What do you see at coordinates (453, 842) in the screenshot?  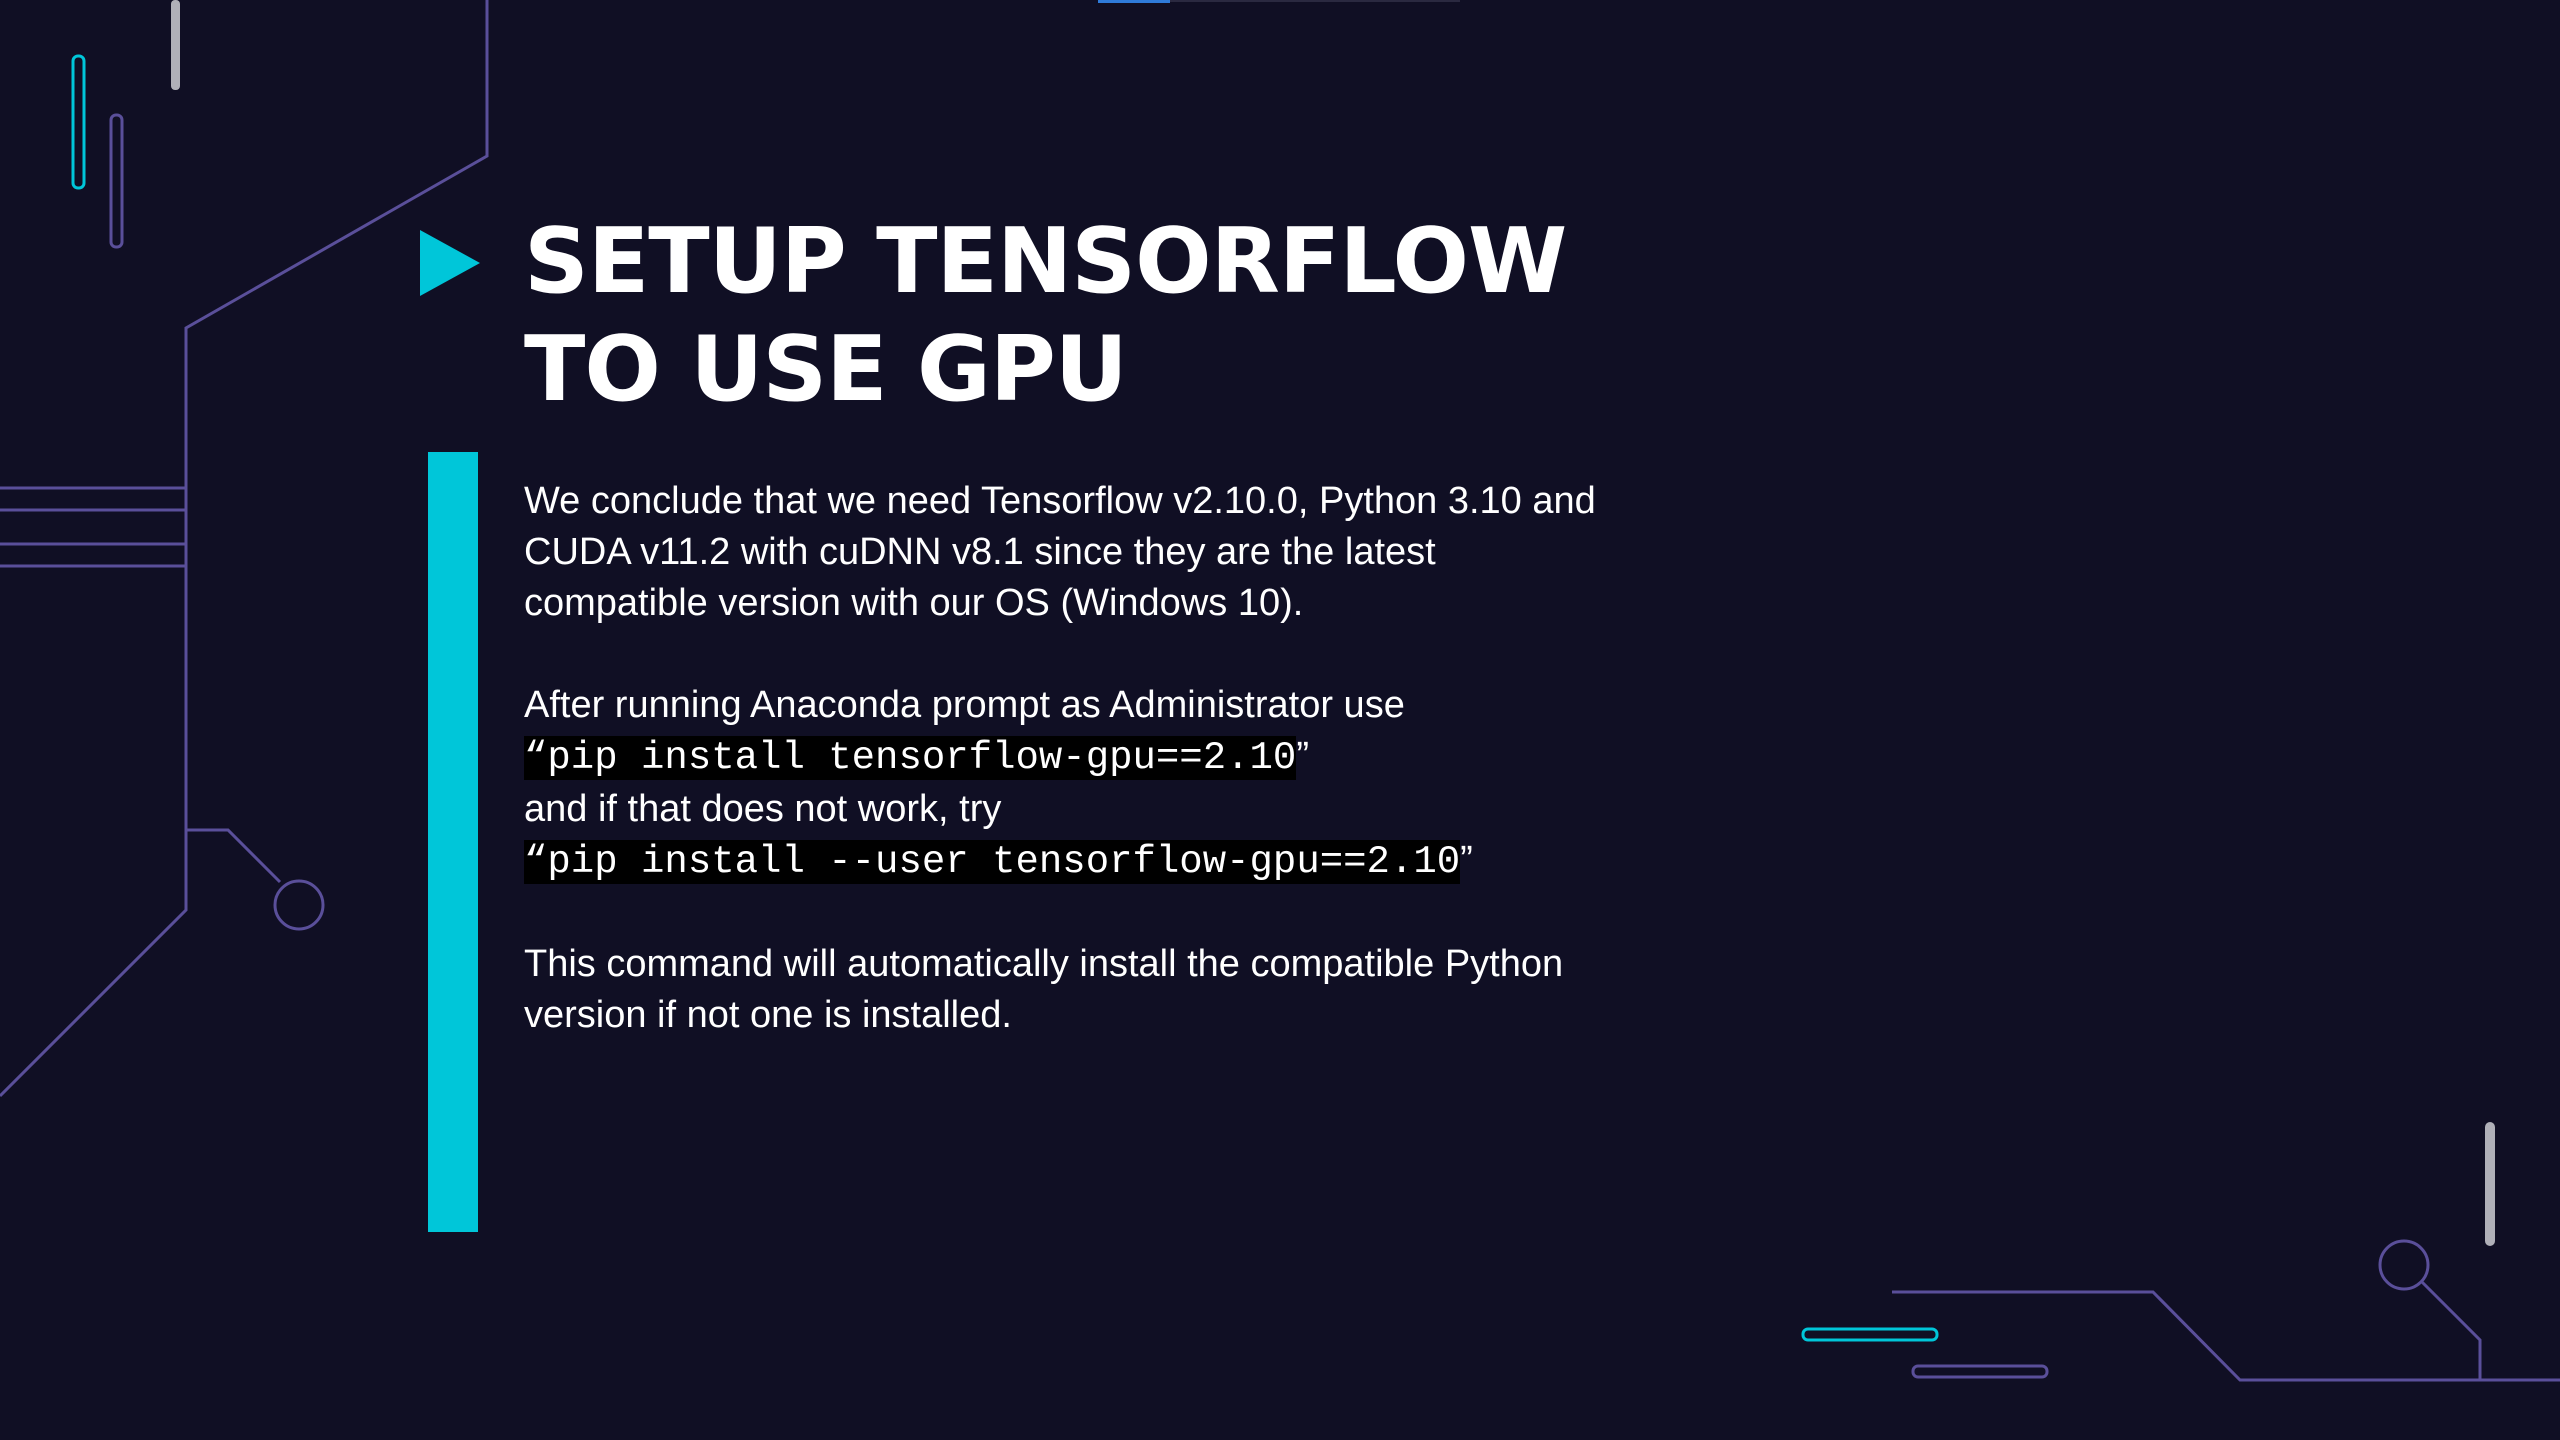 I see `accent-bar` at bounding box center [453, 842].